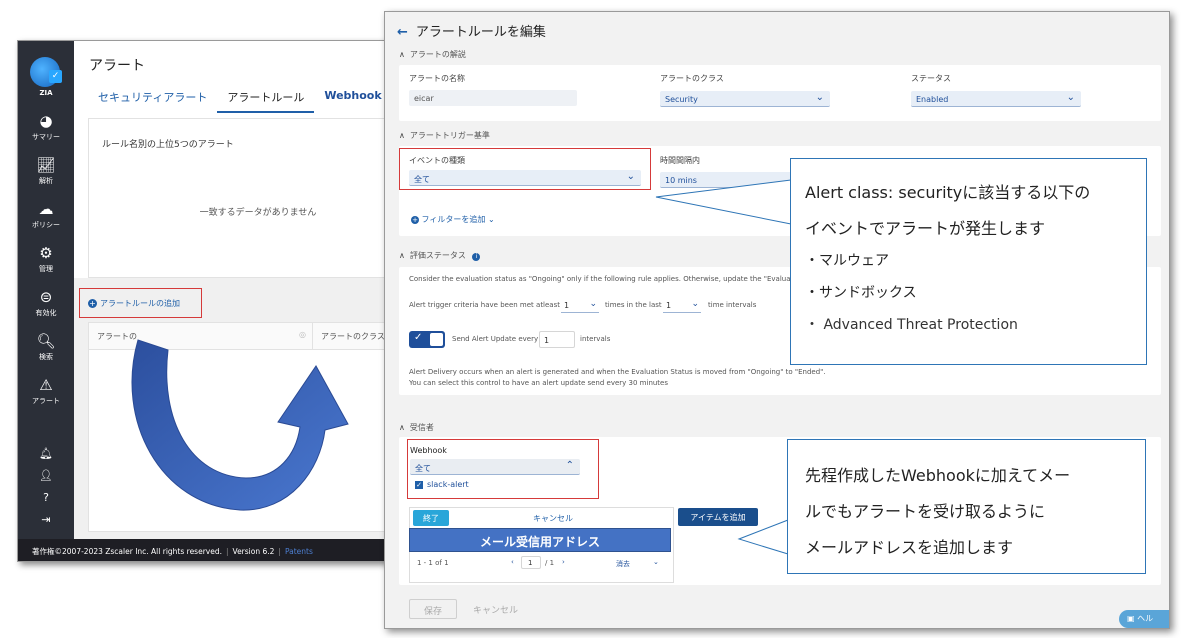  Describe the element at coordinates (911, 325) in the screenshot. I see `callout-item: ・ Advanced Threat Protection` at that location.